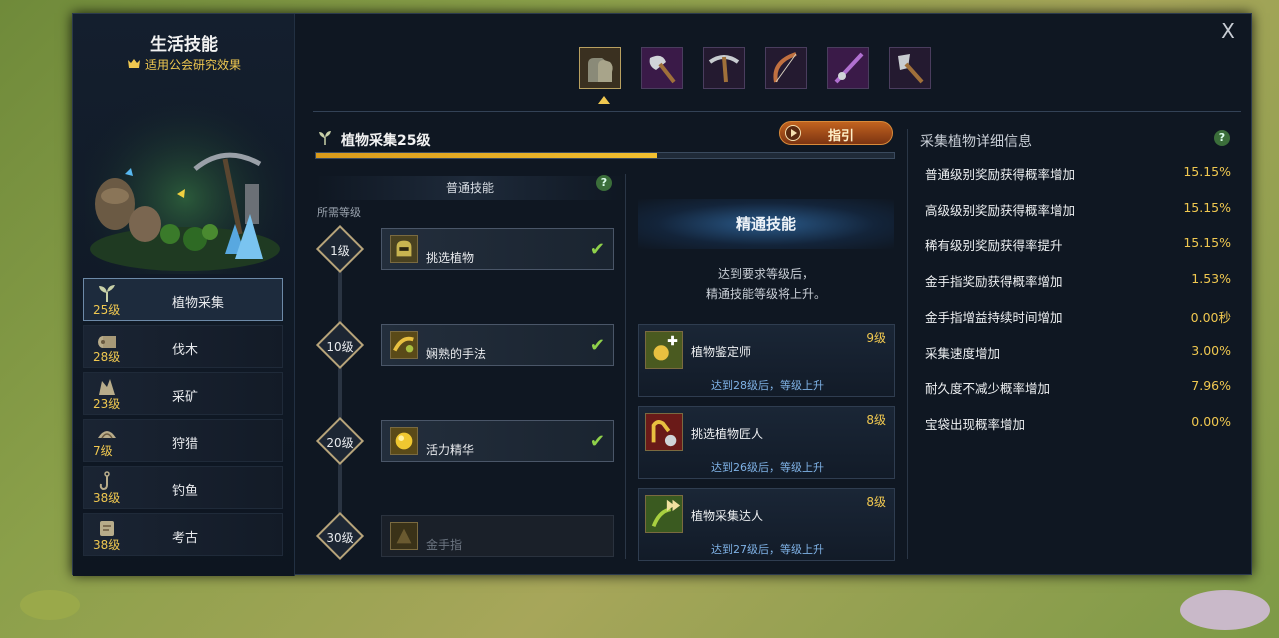 This screenshot has height=638, width=1279. I want to click on skill-item-logging: 28级 伐木, so click(183, 346).